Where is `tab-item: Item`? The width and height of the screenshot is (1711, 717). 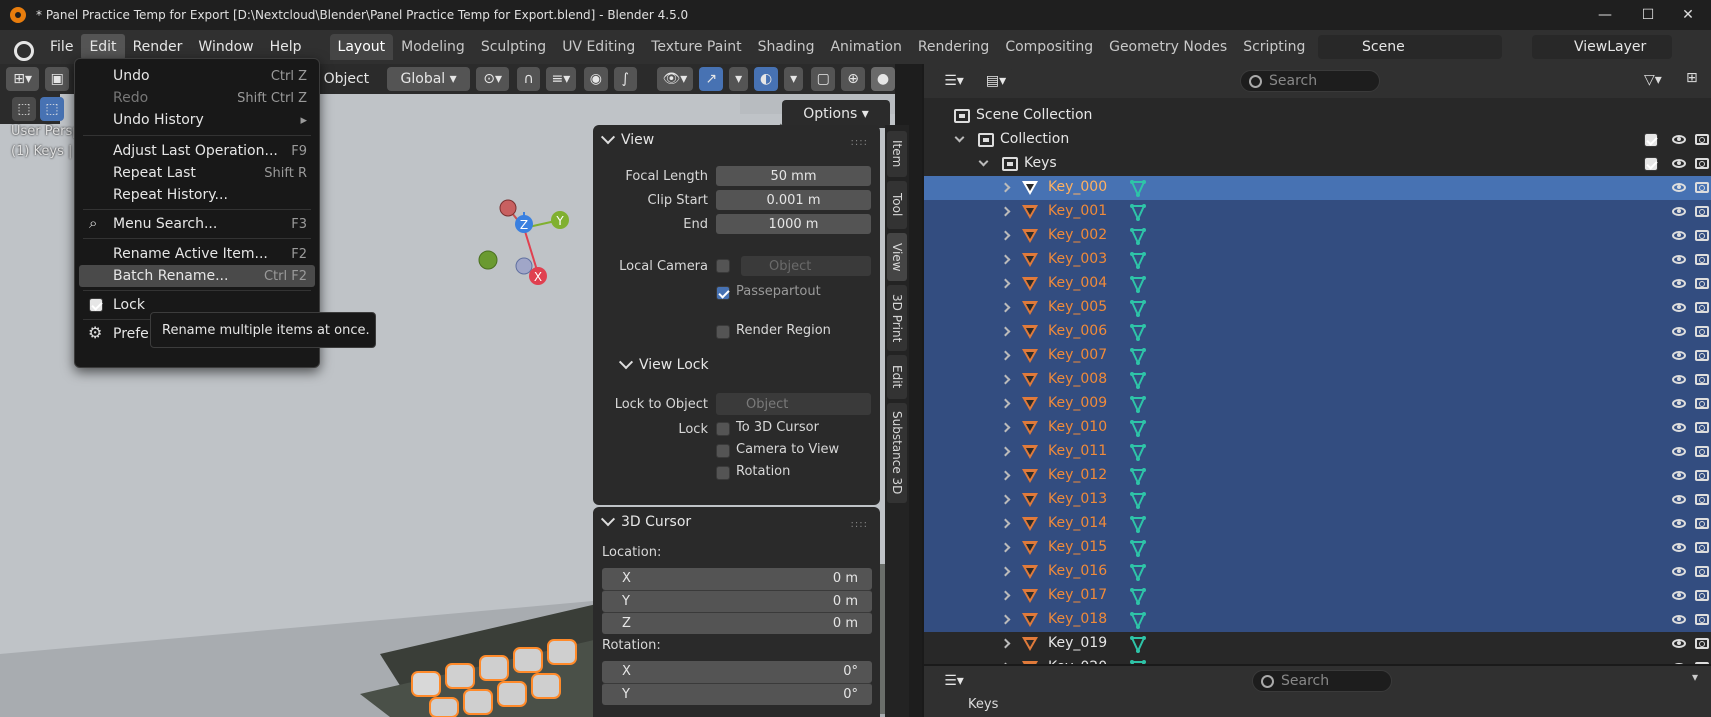
tab-item: Item is located at coordinates (897, 154).